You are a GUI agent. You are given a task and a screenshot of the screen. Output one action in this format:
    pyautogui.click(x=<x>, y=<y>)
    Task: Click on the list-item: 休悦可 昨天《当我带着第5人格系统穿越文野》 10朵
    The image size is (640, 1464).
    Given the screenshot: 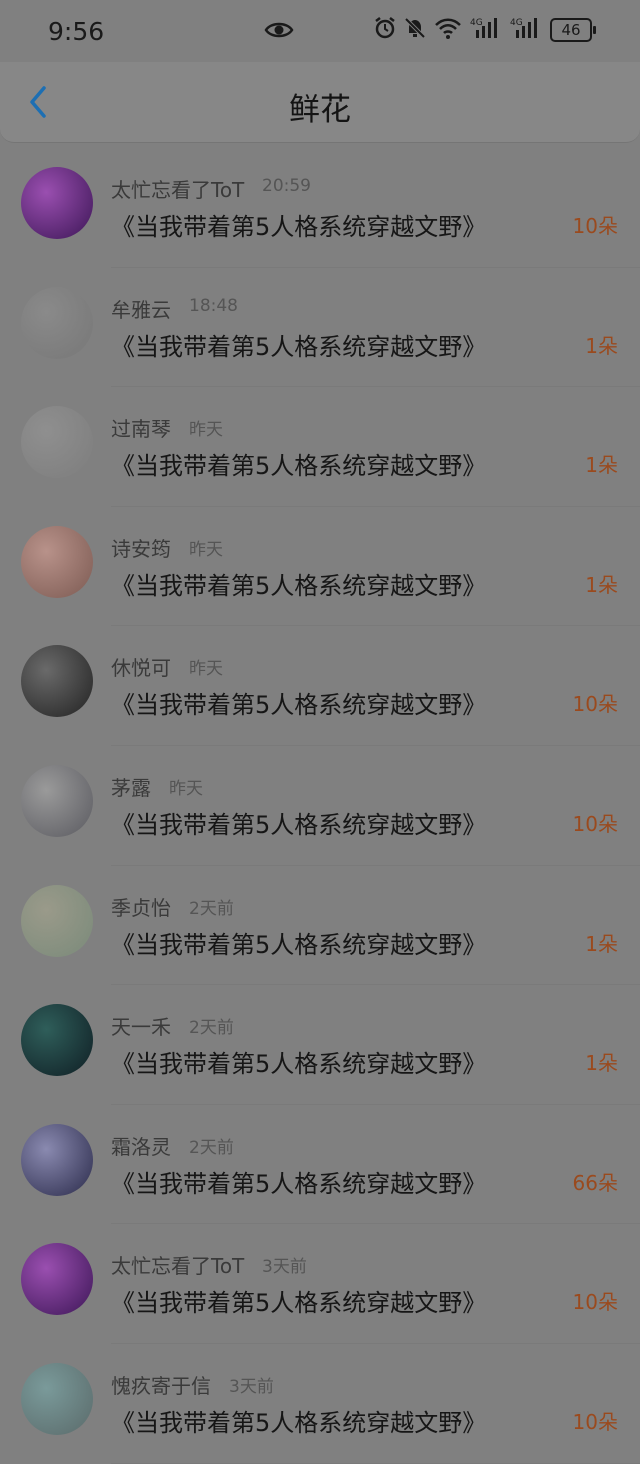 What is the action you would take?
    pyautogui.click(x=320, y=686)
    